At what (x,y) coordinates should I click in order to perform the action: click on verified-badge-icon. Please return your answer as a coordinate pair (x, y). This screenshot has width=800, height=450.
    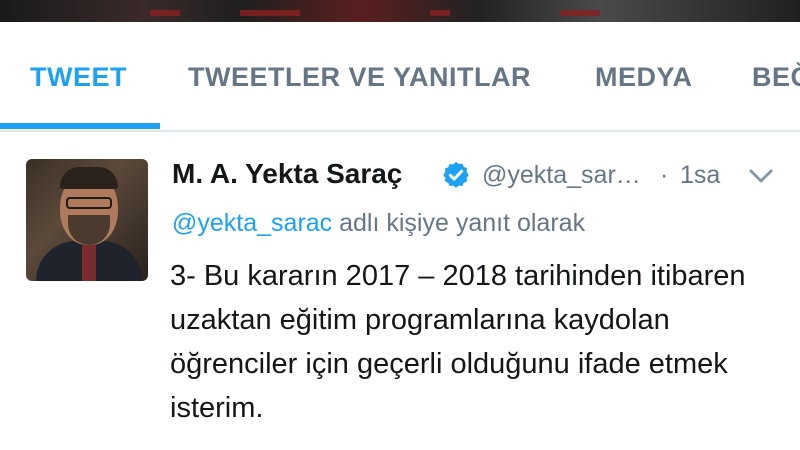
    Looking at the image, I should click on (456, 174).